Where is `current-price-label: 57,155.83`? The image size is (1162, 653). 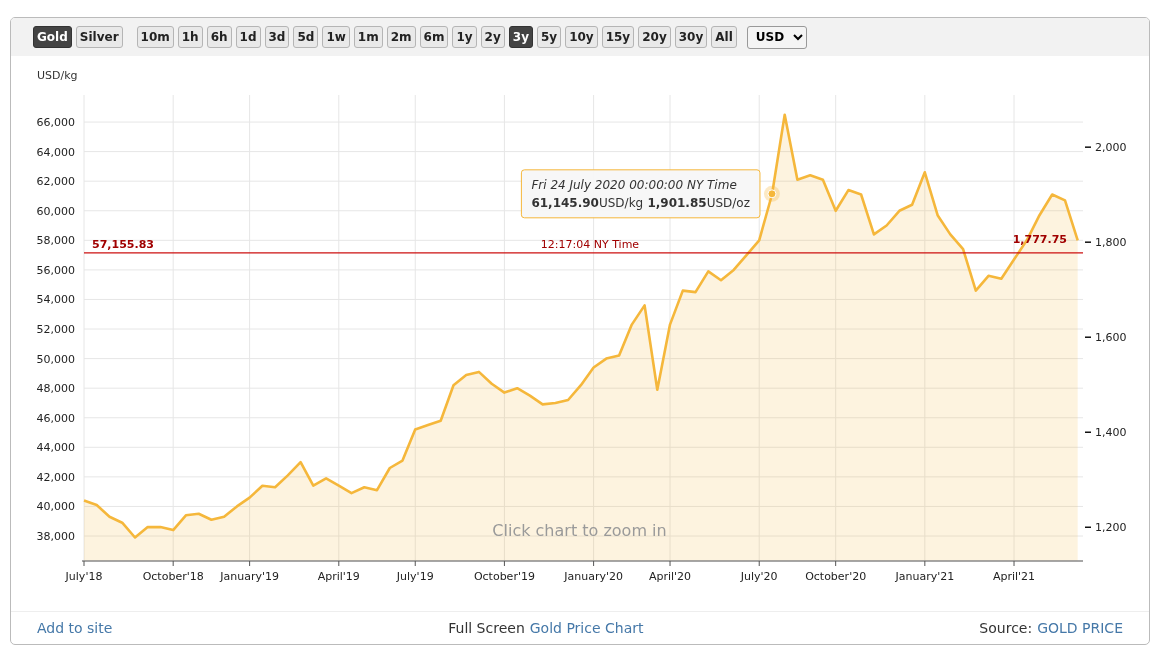
current-price-label: 57,155.83 is located at coordinates (123, 244).